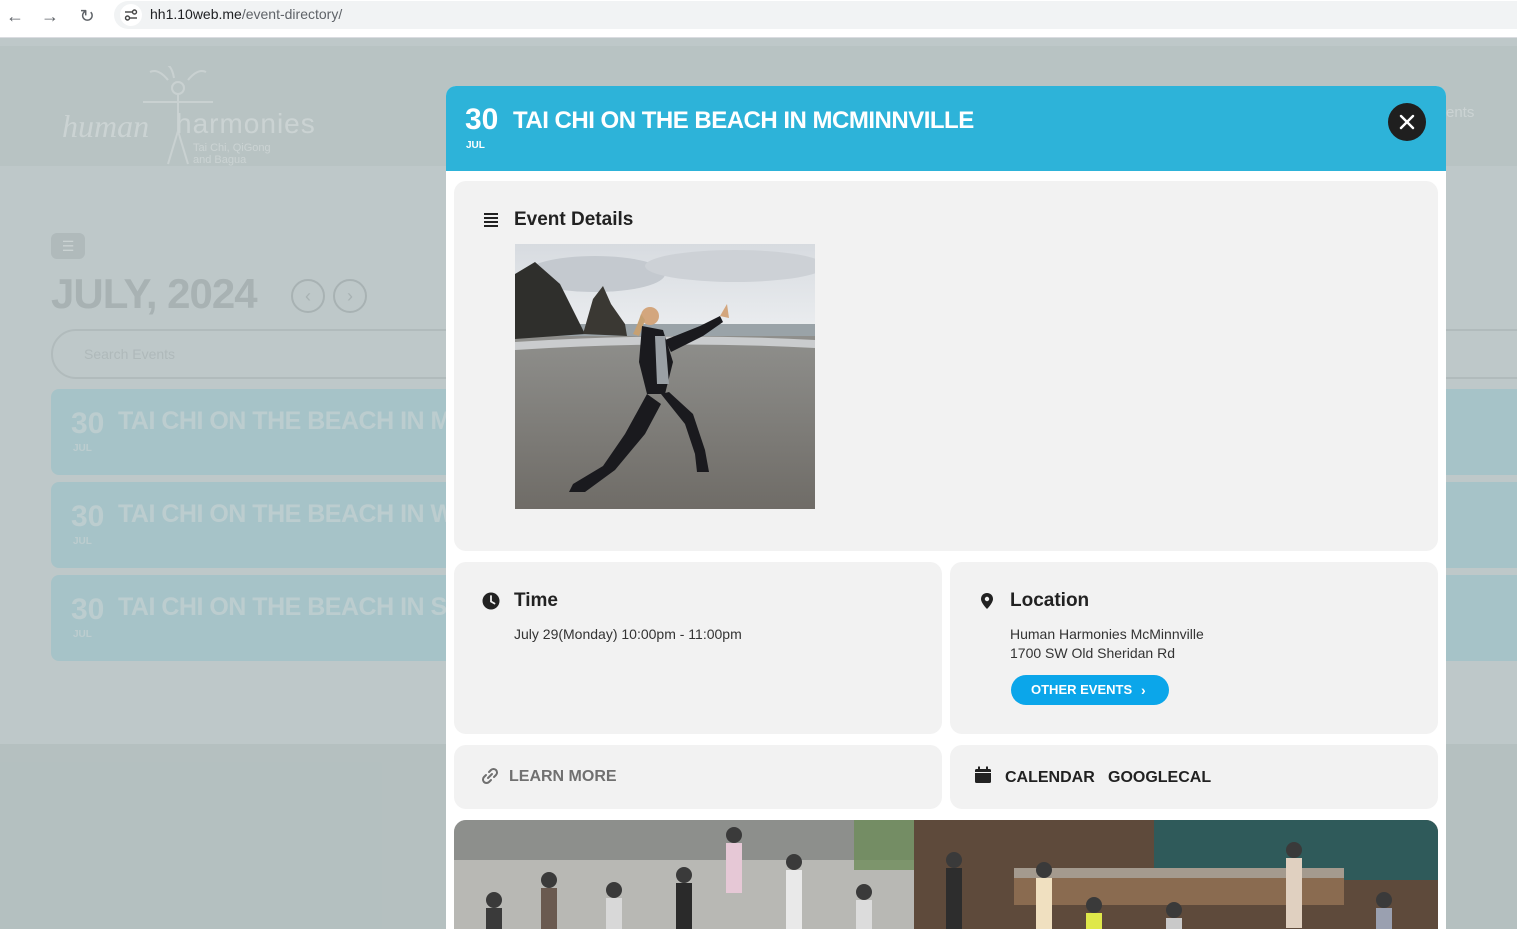 Image resolution: width=1517 pixels, height=929 pixels. I want to click on learn-more-label: LEARN MORE, so click(563, 776).